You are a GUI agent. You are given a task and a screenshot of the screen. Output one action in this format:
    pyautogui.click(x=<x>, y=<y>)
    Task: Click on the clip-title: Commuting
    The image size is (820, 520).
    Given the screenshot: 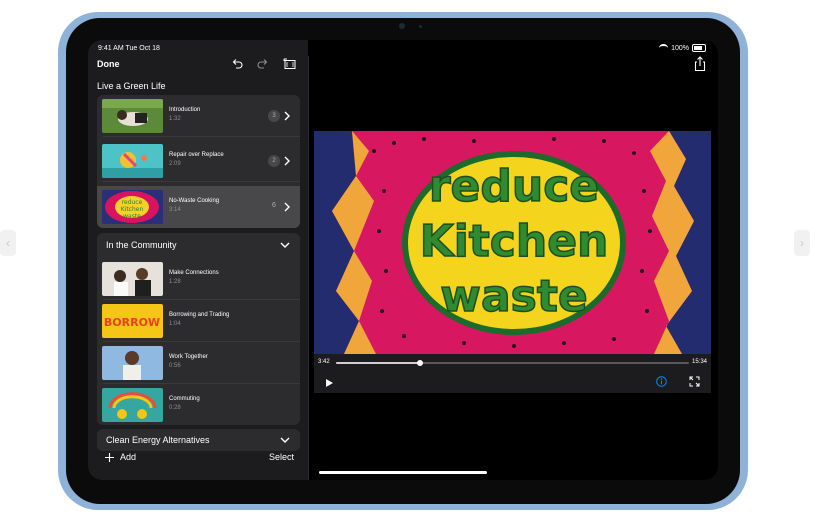 What is the action you would take?
    pyautogui.click(x=184, y=399)
    